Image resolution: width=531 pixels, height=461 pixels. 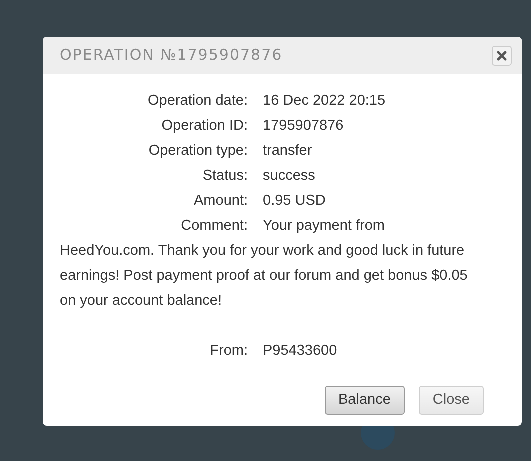 I want to click on close-icon, so click(x=502, y=55).